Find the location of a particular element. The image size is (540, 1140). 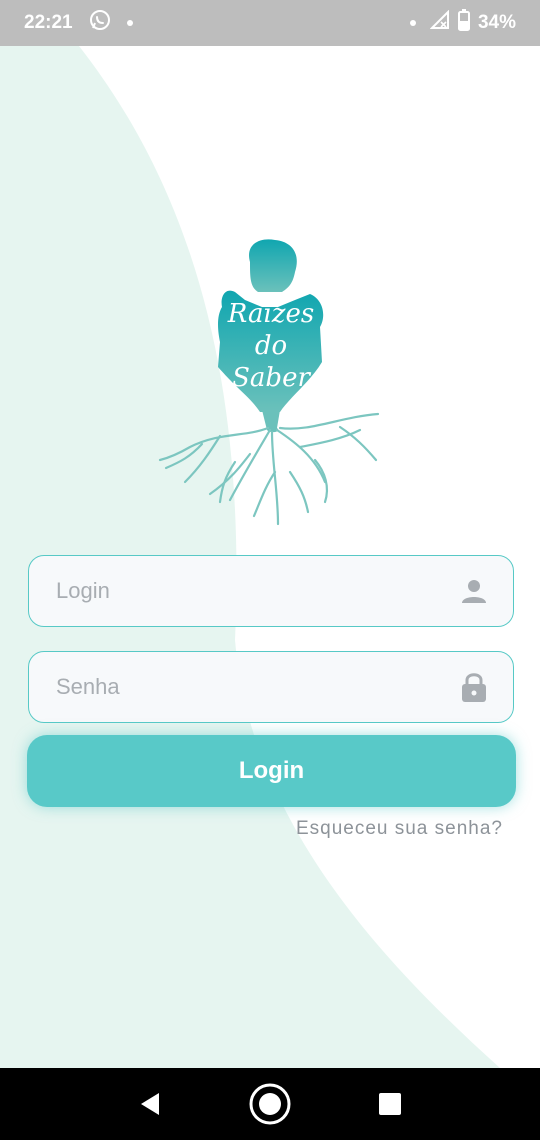

battery-percent: 34% is located at coordinates (496, 22).